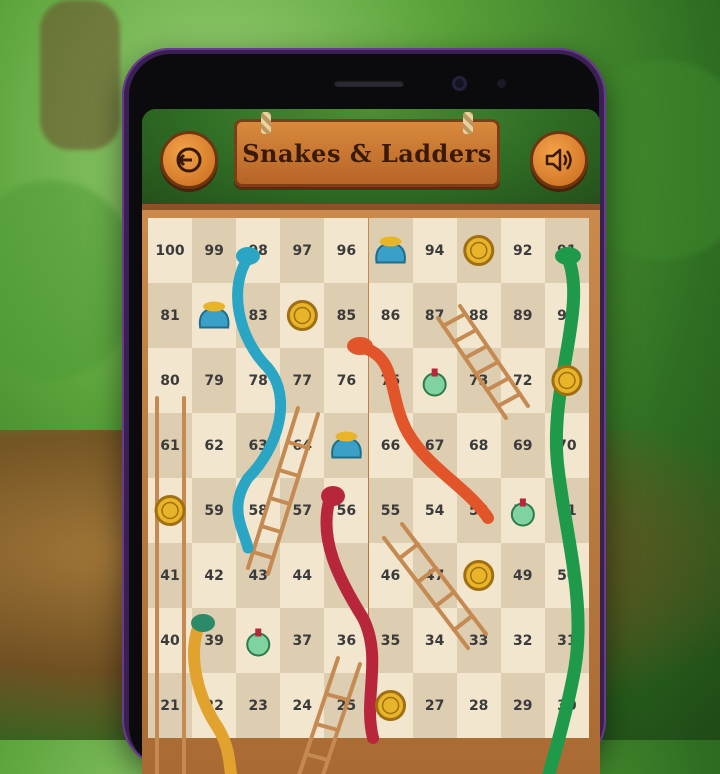 The image size is (720, 774). I want to click on board-cell: 100, so click(170, 250).